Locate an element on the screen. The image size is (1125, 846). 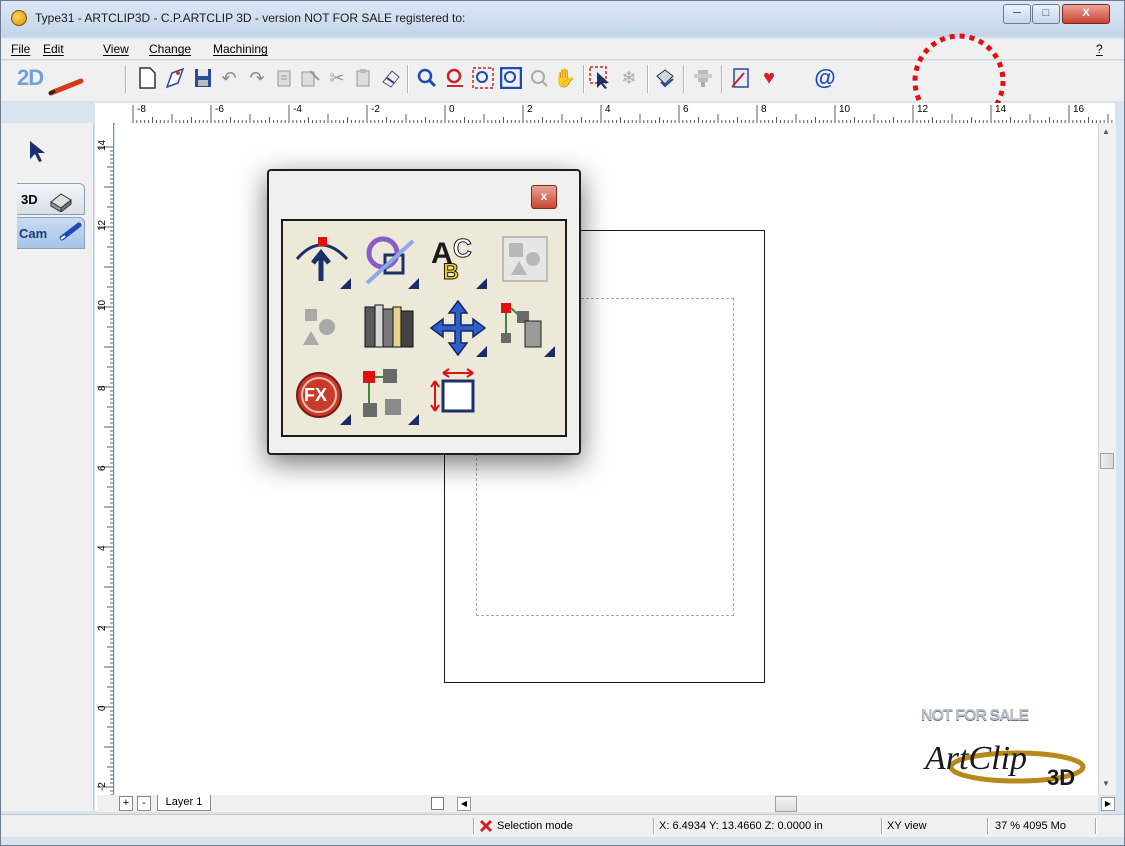
menu-change: Change is located at coordinates (170, 49).